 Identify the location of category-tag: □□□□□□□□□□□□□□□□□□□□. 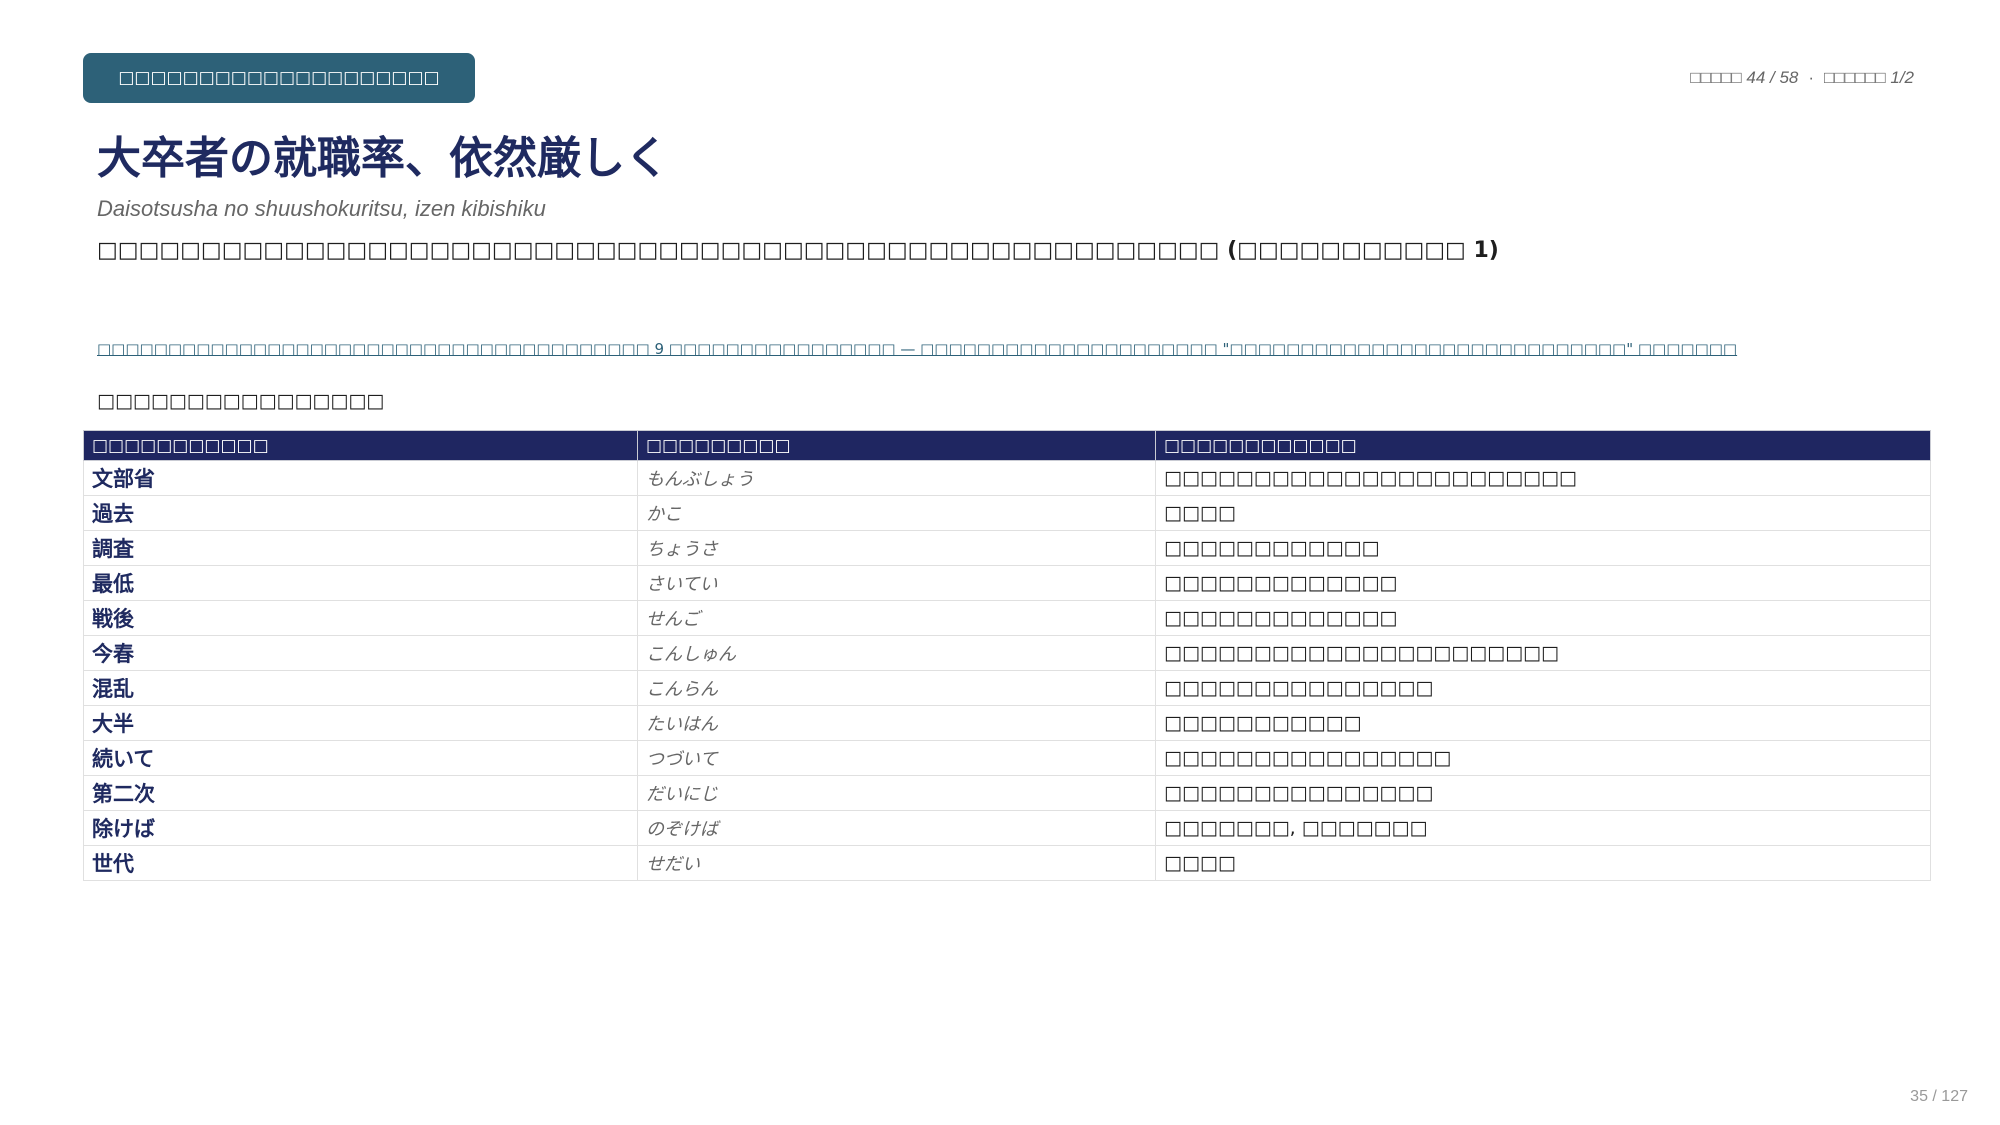
(279, 78).